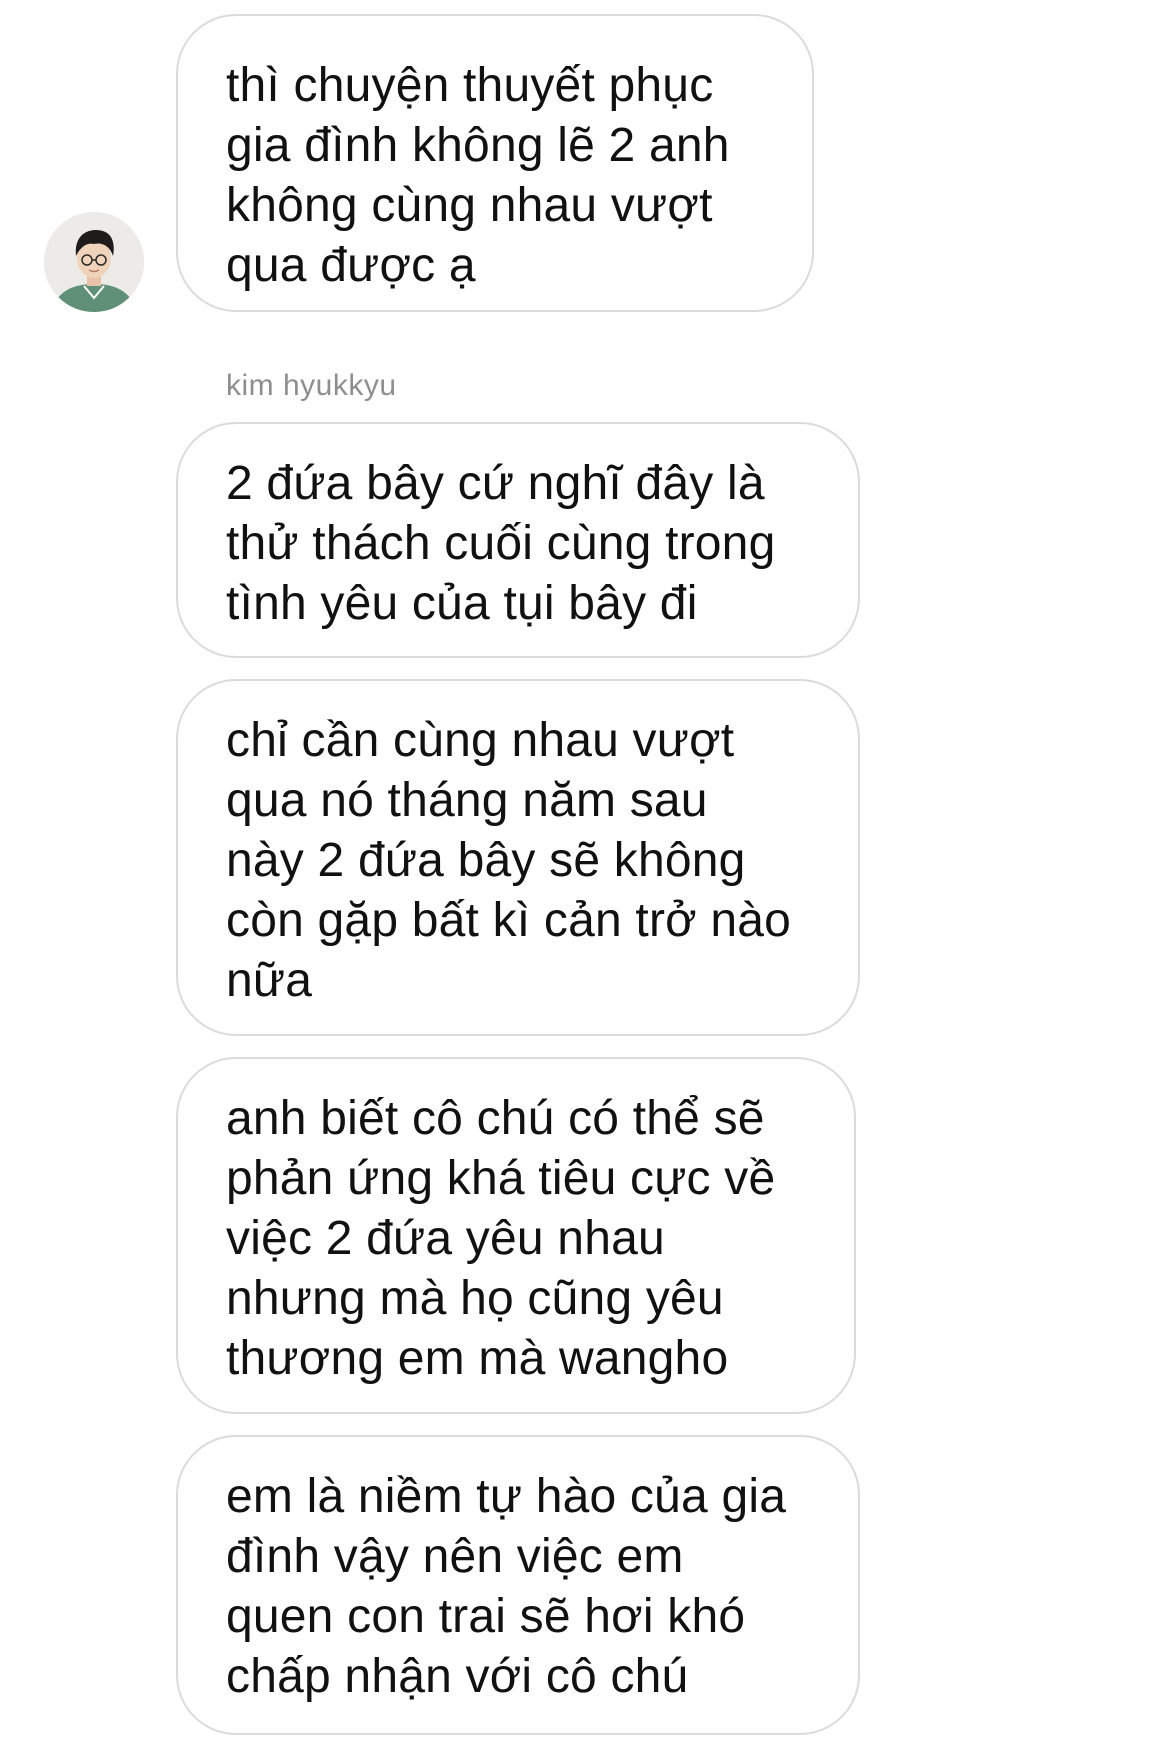  Describe the element at coordinates (475, 1298) in the screenshot. I see `message-line: nhưng mà họ cũng yêu` at that location.